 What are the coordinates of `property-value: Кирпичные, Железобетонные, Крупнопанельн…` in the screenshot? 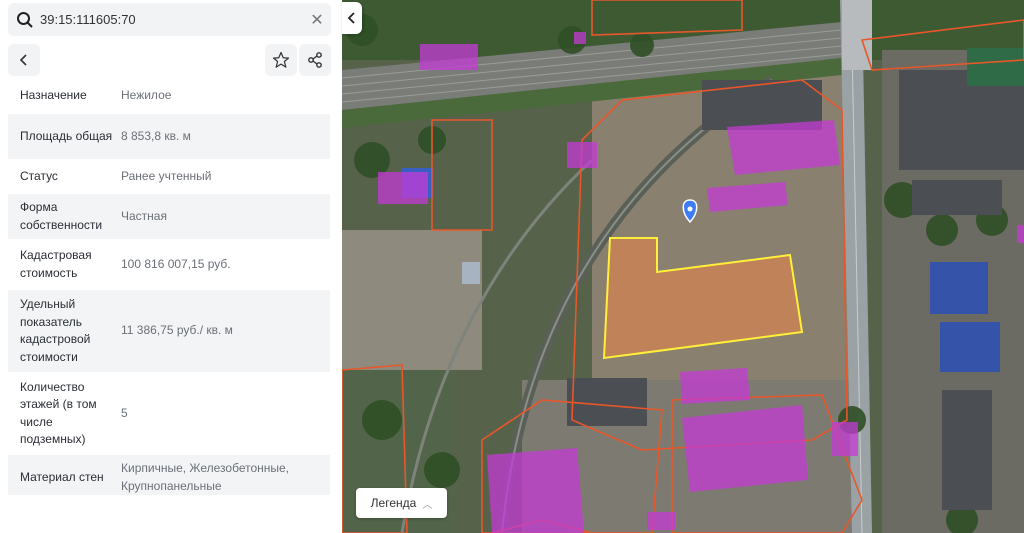 It's located at (205, 477).